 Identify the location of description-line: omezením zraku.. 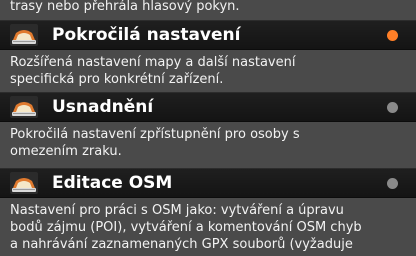
(66, 151).